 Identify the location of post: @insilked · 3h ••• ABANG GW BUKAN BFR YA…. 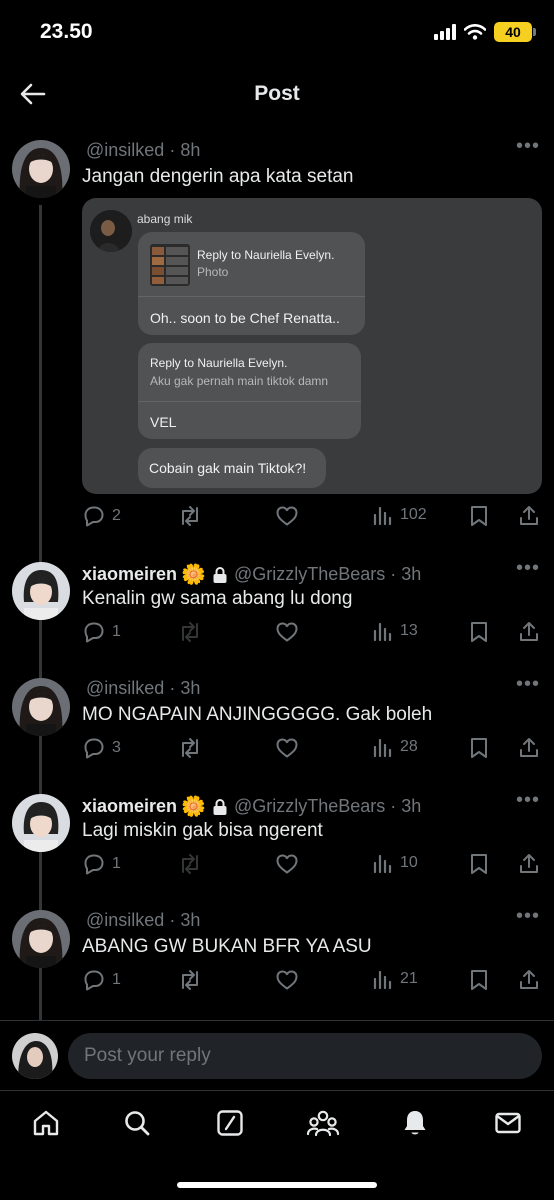
(277, 958).